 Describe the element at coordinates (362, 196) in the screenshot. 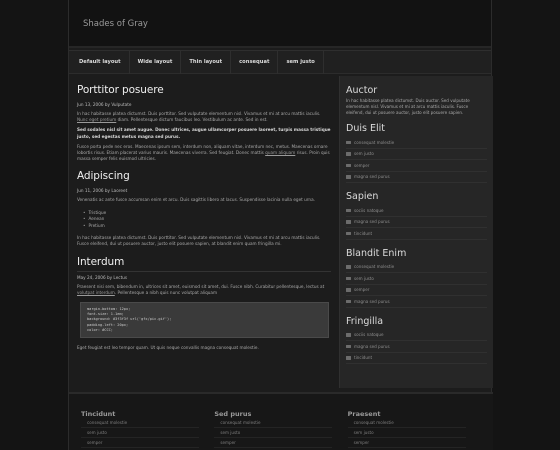

I see `sidebar-title: Sapien` at that location.